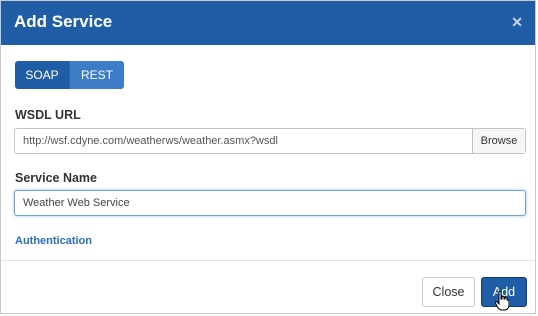  What do you see at coordinates (96, 75) in the screenshot?
I see `tab-rest: REST` at bounding box center [96, 75].